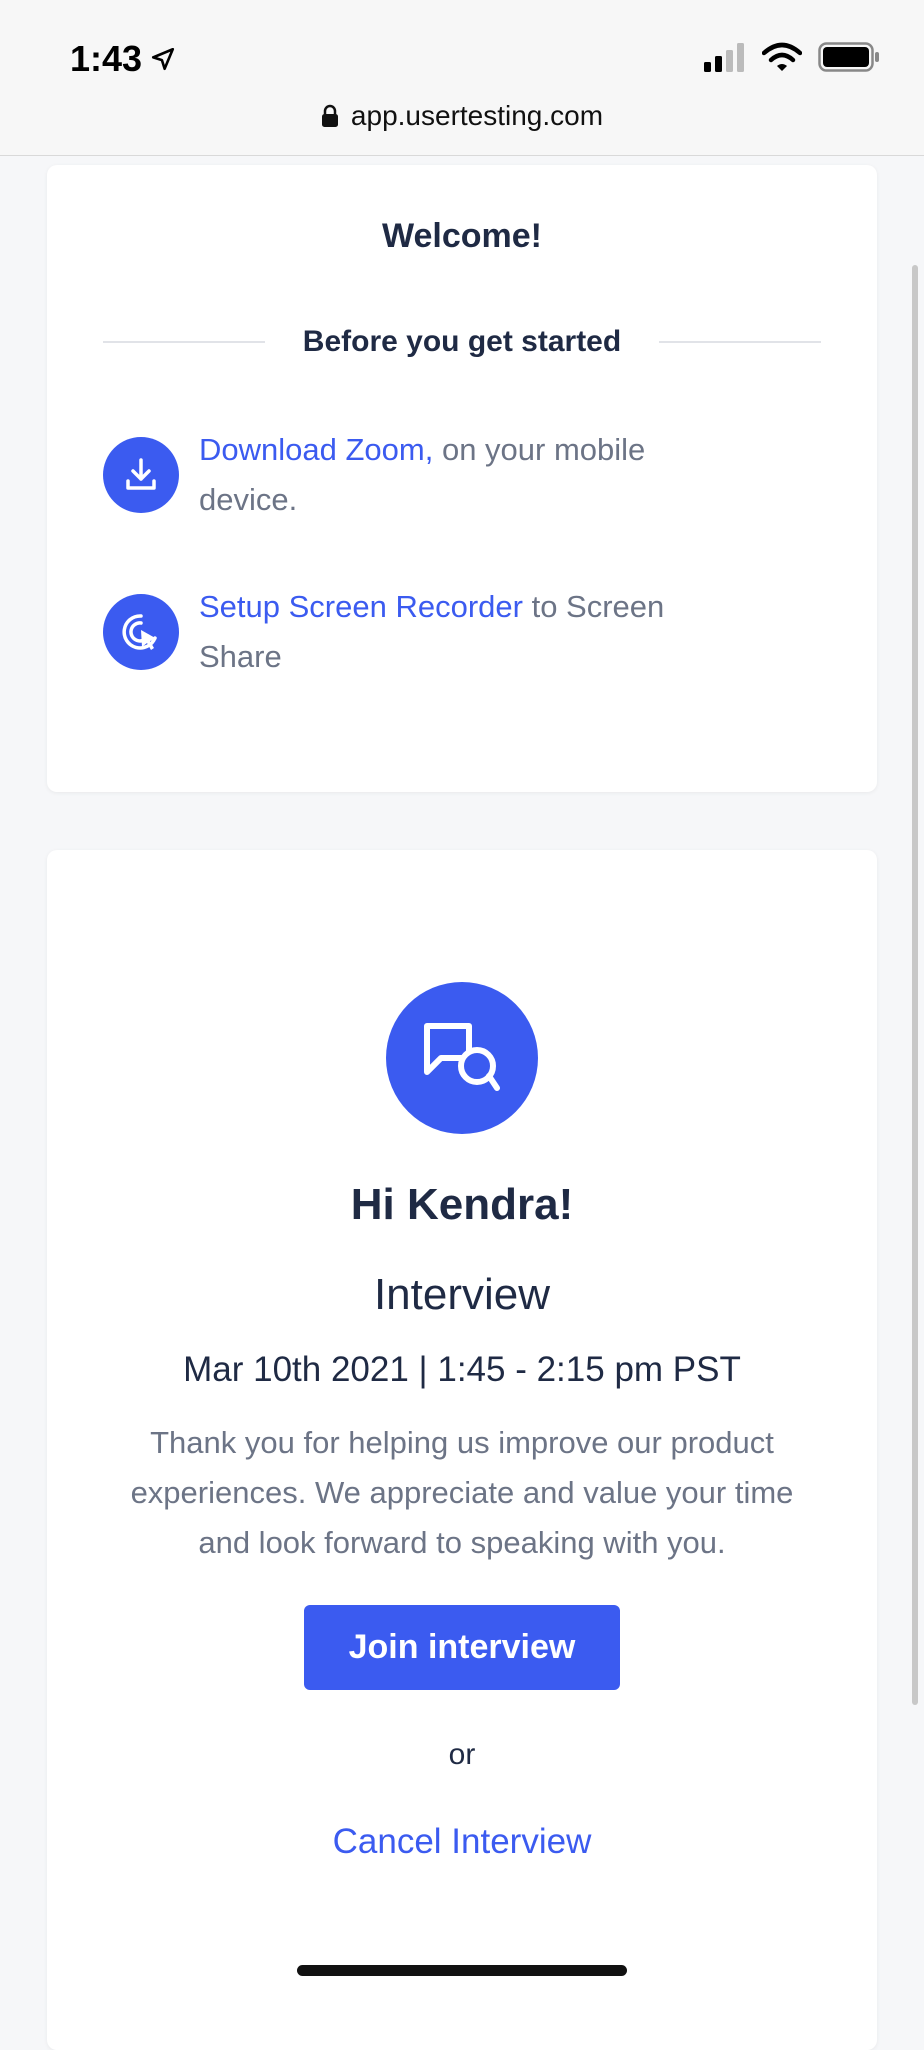  Describe the element at coordinates (329, 115) in the screenshot. I see `lock-icon` at that location.